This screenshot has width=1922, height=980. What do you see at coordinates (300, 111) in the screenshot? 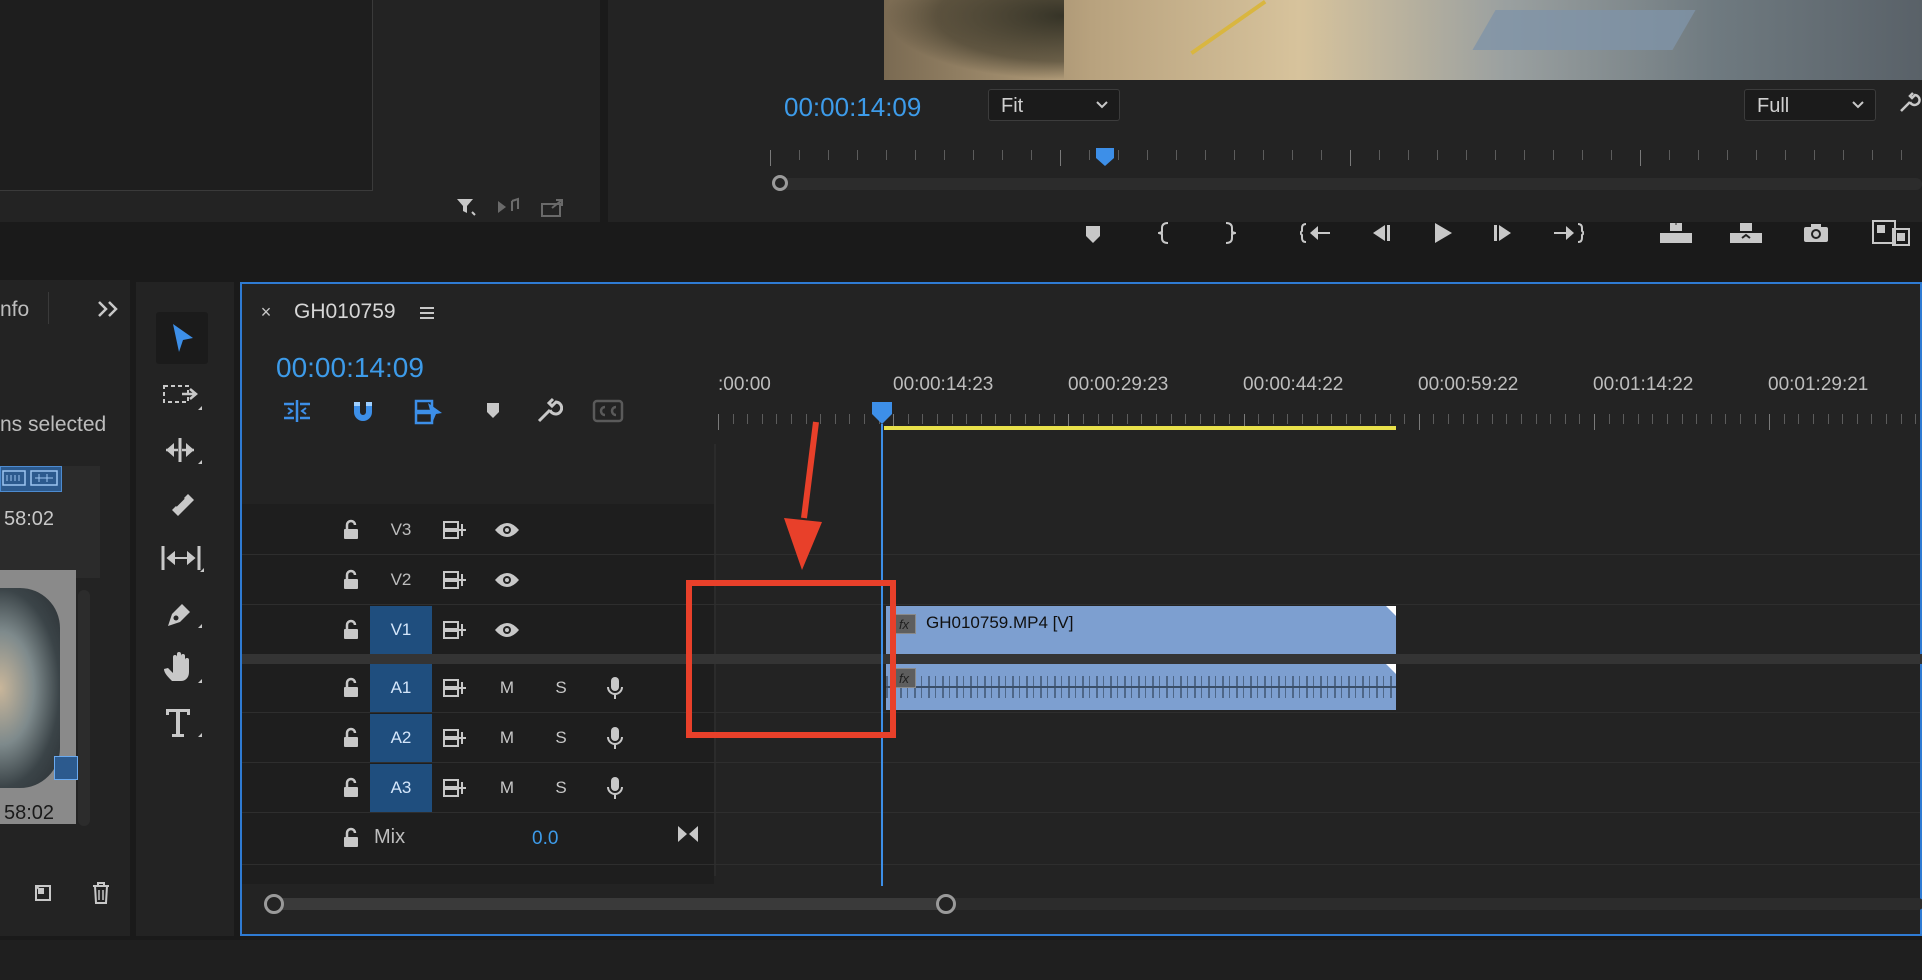
I see `source-panel` at bounding box center [300, 111].